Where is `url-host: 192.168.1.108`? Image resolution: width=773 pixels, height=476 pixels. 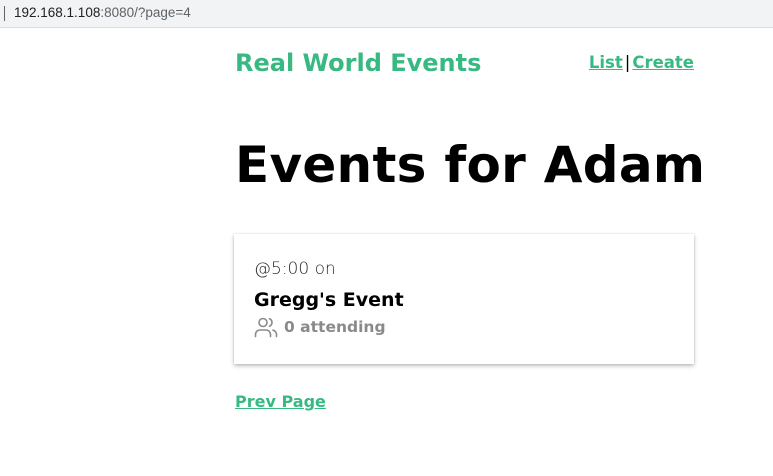 url-host: 192.168.1.108 is located at coordinates (57, 12).